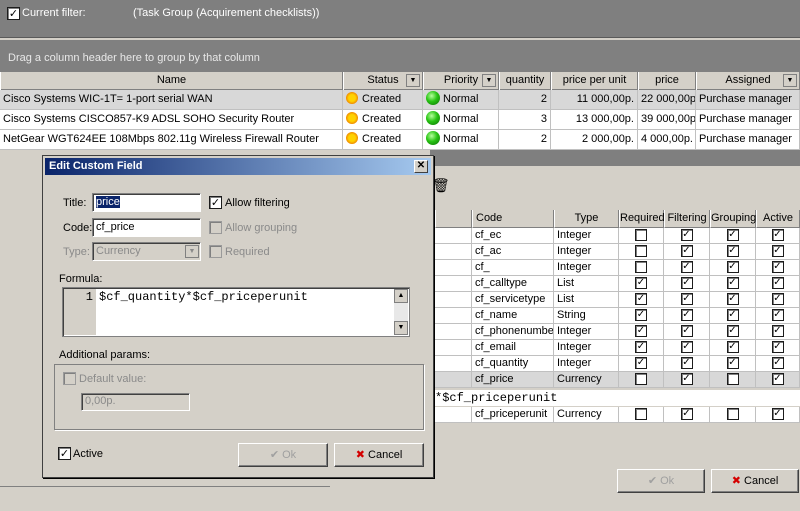 This screenshot has width=800, height=511. What do you see at coordinates (617, 364) in the screenshot?
I see `fields-table-row: cf_quantity Integer ✓ ✓ ✓ ✓` at bounding box center [617, 364].